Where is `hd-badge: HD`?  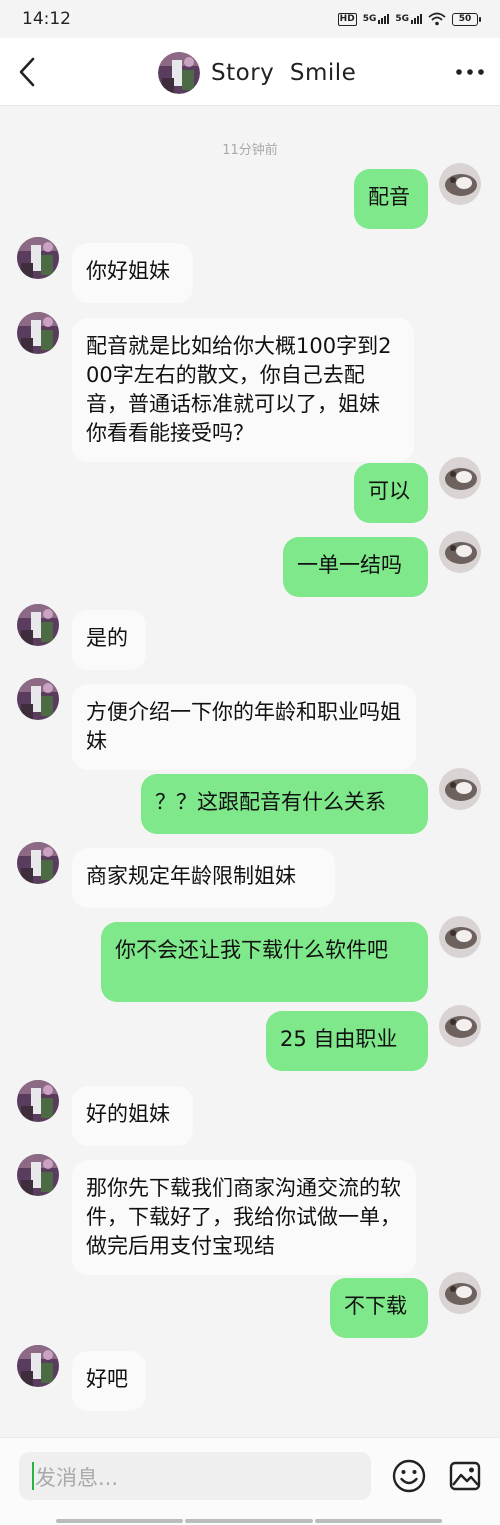
hd-badge: HD is located at coordinates (347, 19).